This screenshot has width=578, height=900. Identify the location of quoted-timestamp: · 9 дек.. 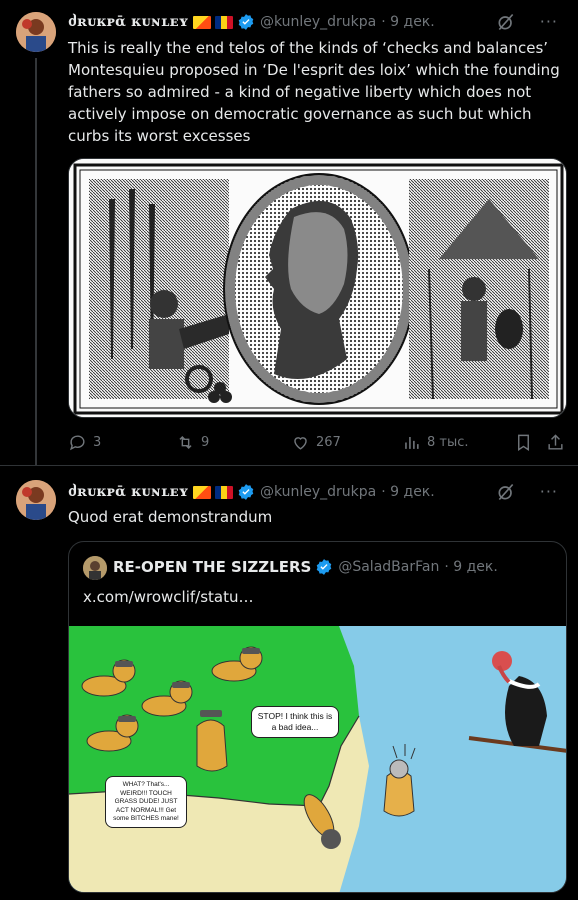
(470, 567).